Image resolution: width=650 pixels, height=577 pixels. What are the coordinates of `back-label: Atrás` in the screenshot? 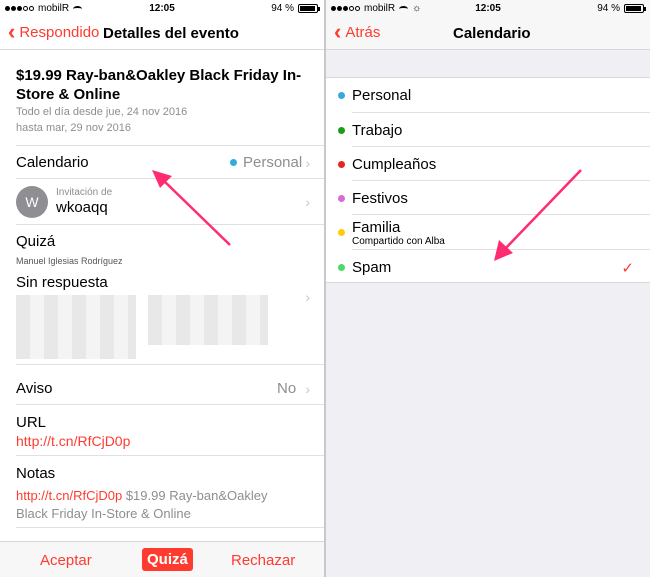 It's located at (363, 32).